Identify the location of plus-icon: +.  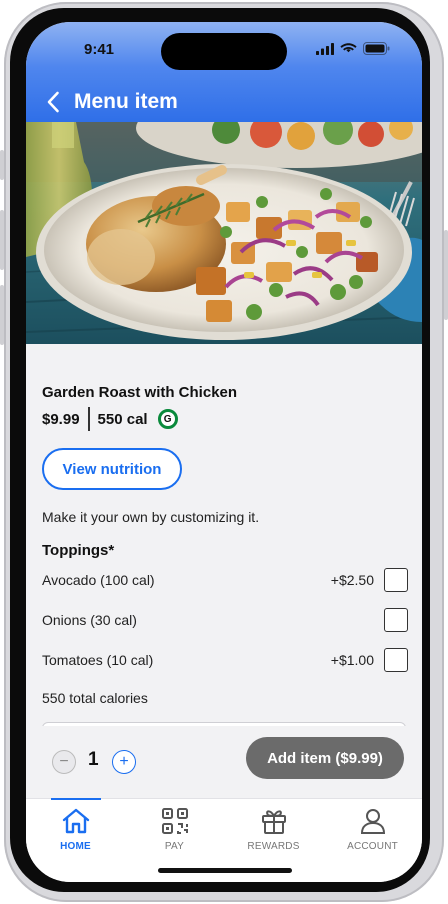
(124, 761).